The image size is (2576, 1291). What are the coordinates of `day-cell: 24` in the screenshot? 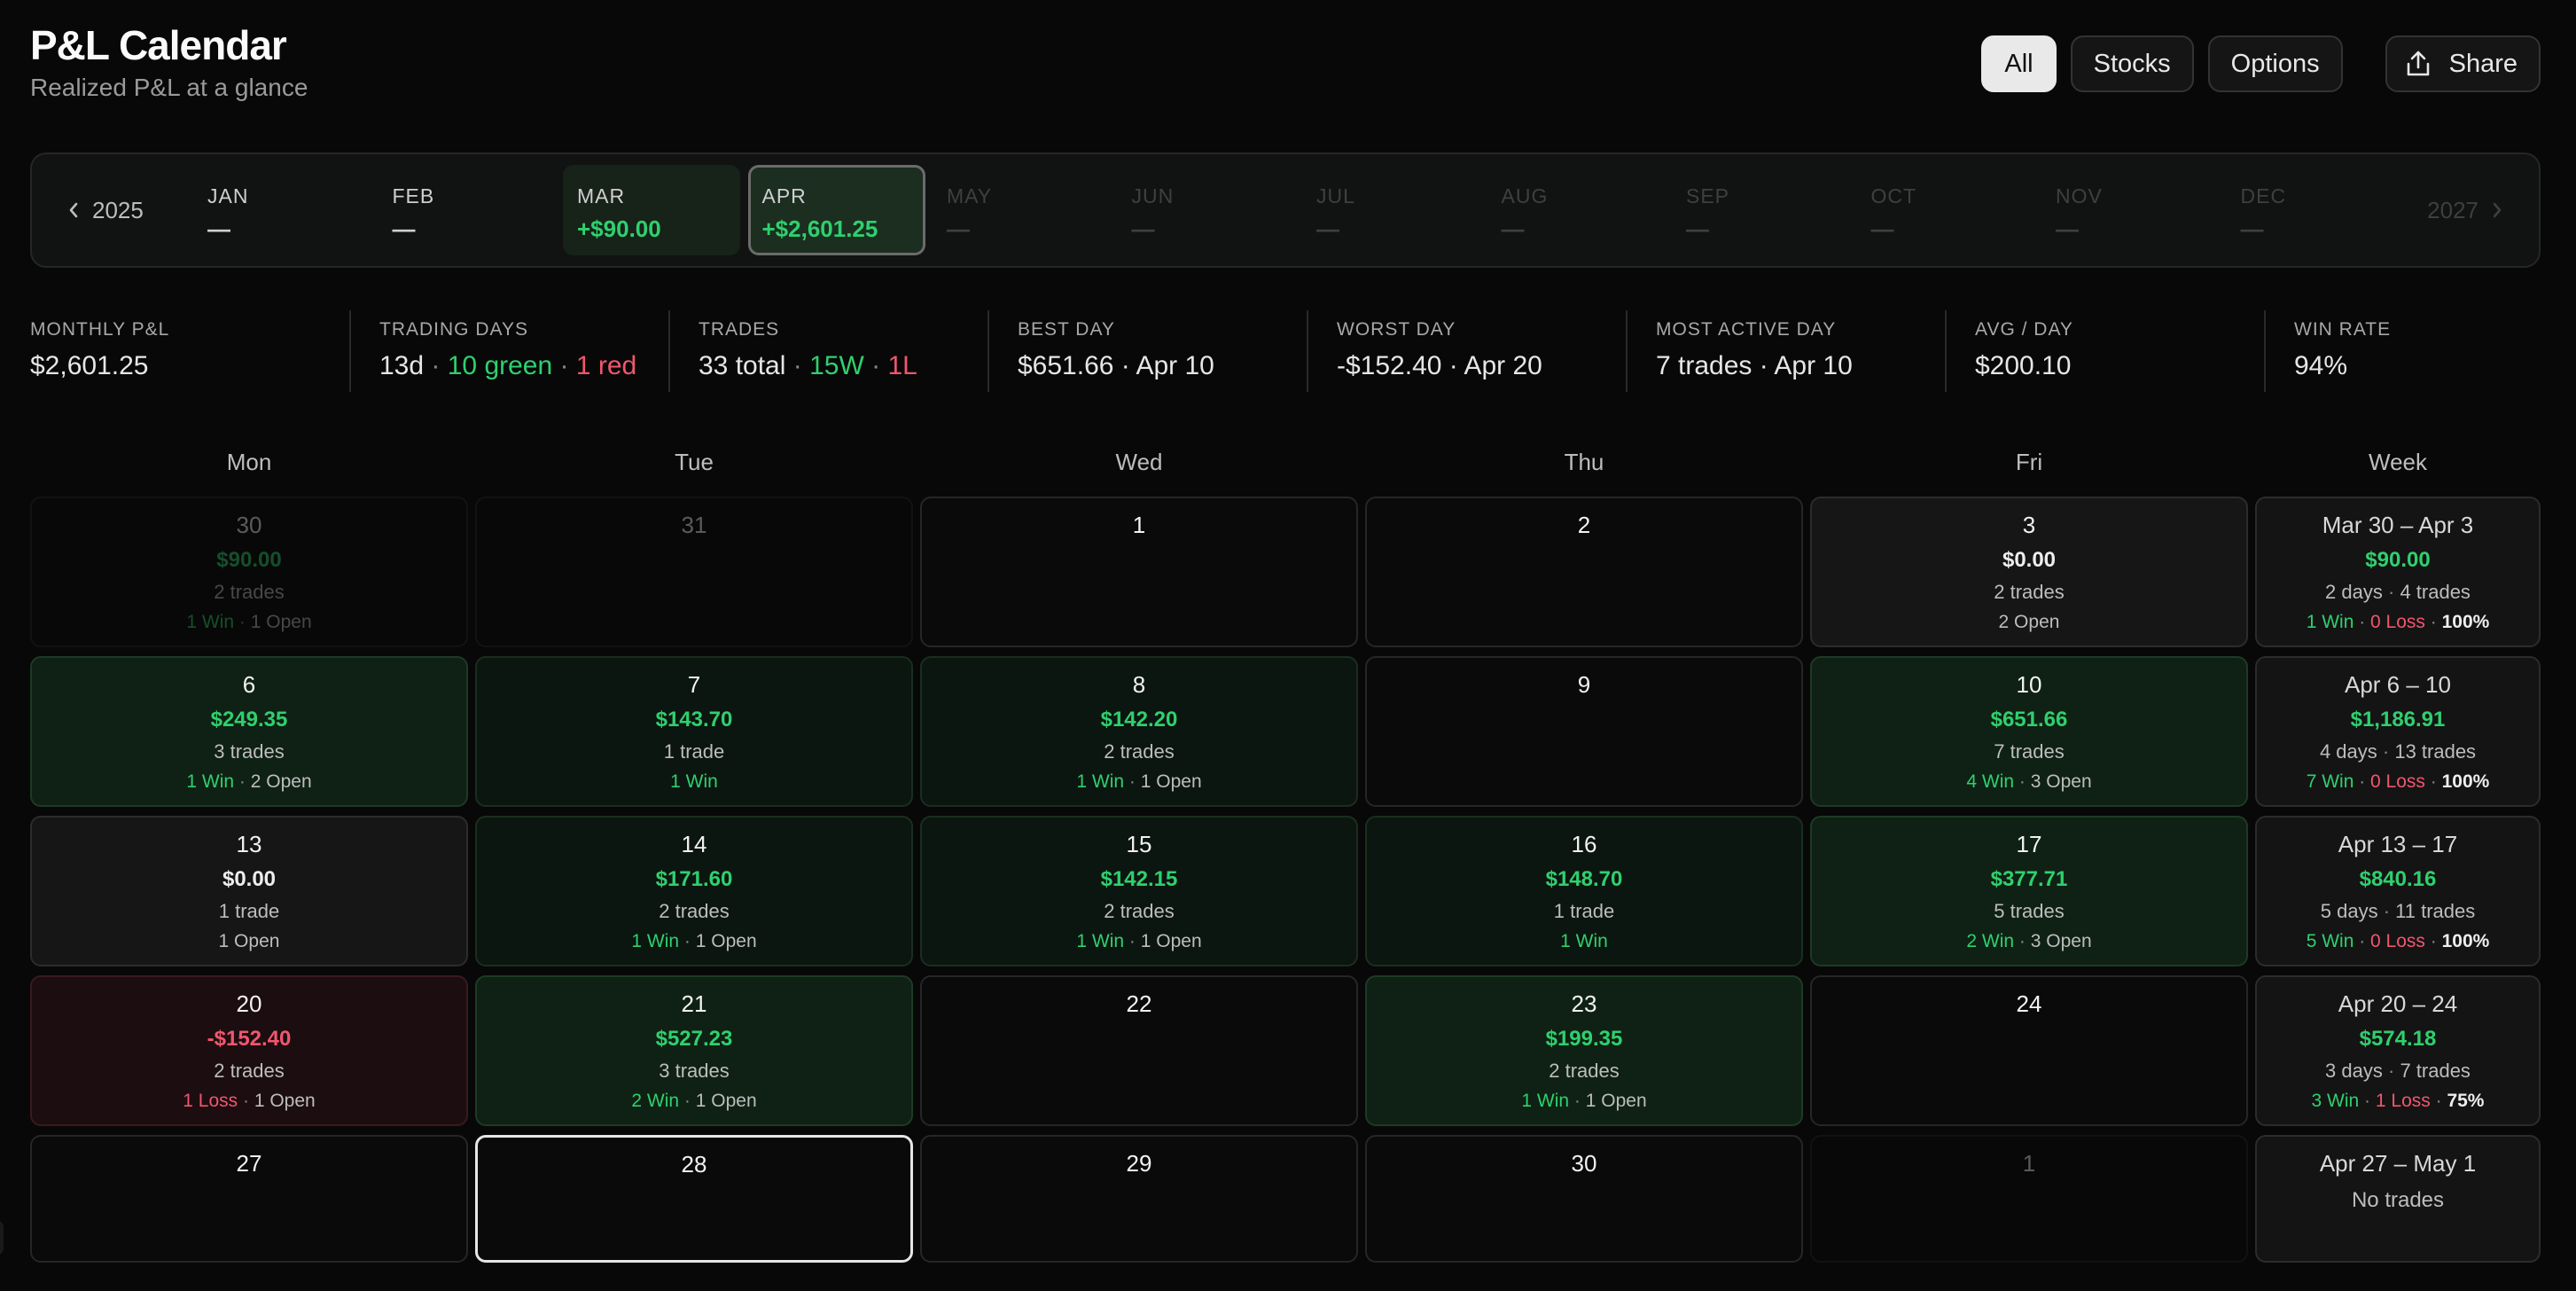 It's located at (2029, 1050).